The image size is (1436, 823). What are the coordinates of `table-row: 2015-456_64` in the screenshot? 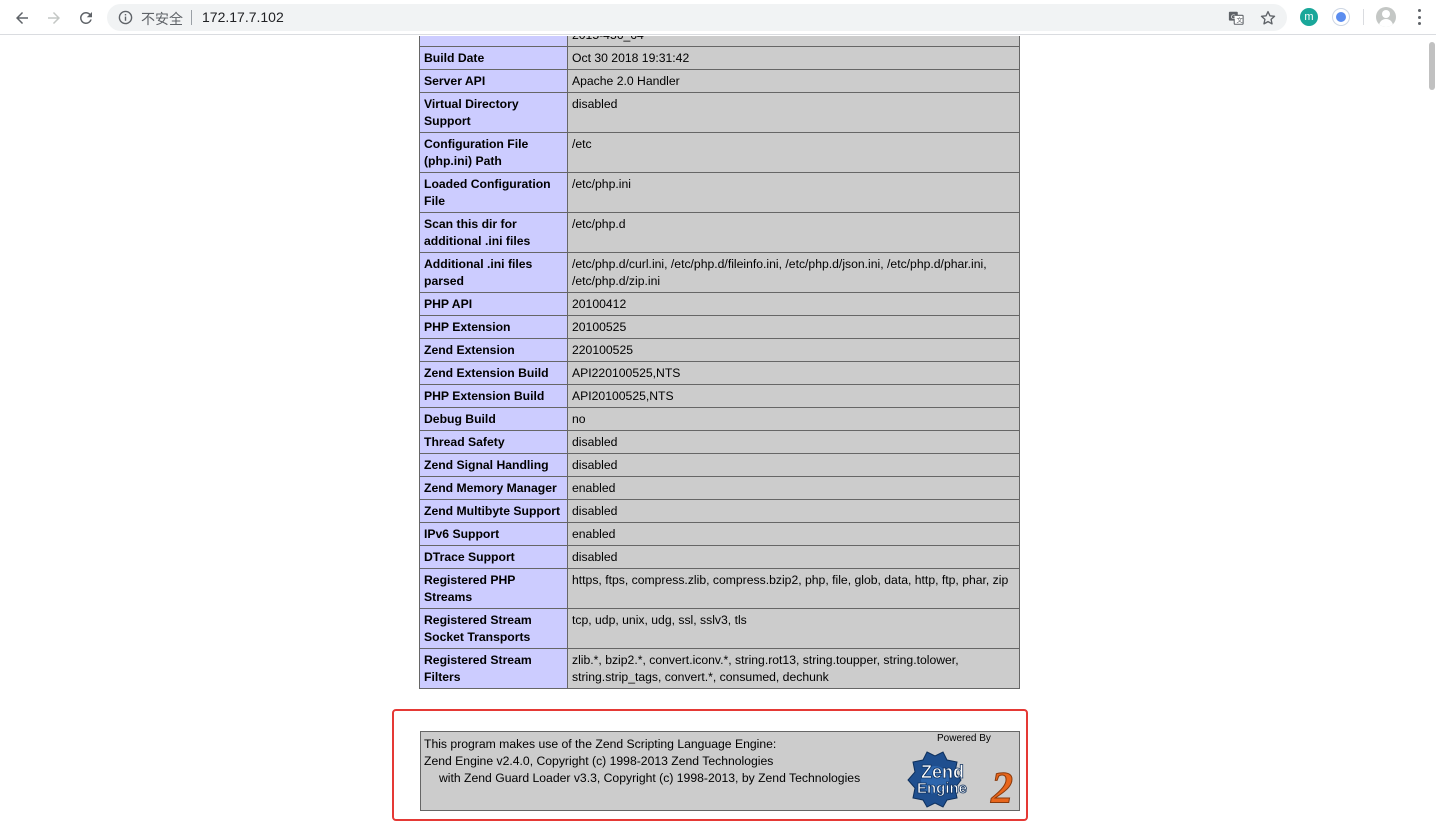 It's located at (719, 41).